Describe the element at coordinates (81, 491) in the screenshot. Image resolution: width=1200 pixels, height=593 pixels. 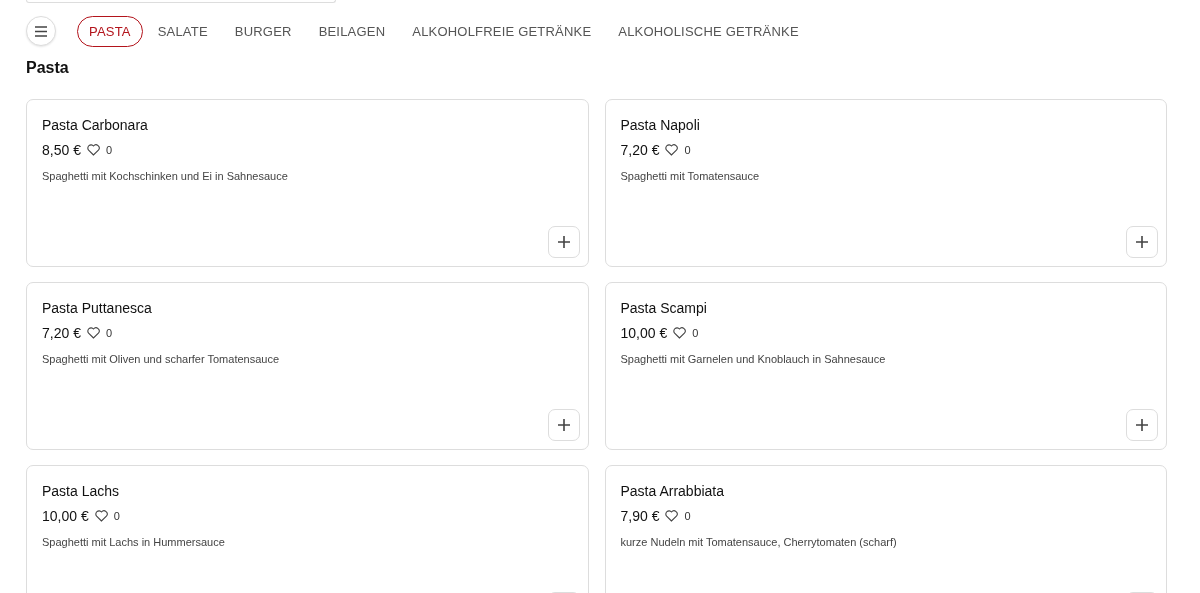
I see `dish-name: Pasta Lachs` at that location.